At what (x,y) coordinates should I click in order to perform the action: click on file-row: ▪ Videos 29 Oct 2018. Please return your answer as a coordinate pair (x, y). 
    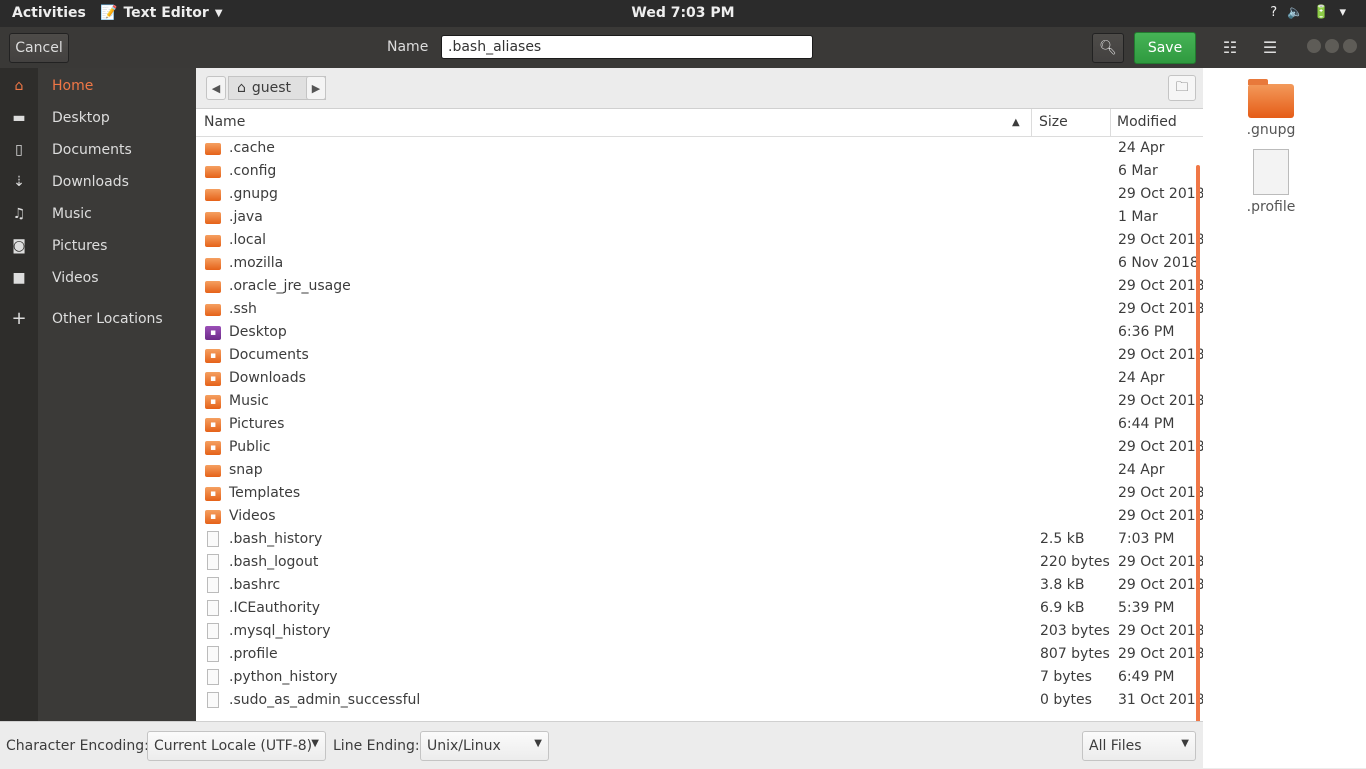
    Looking at the image, I should click on (699, 516).